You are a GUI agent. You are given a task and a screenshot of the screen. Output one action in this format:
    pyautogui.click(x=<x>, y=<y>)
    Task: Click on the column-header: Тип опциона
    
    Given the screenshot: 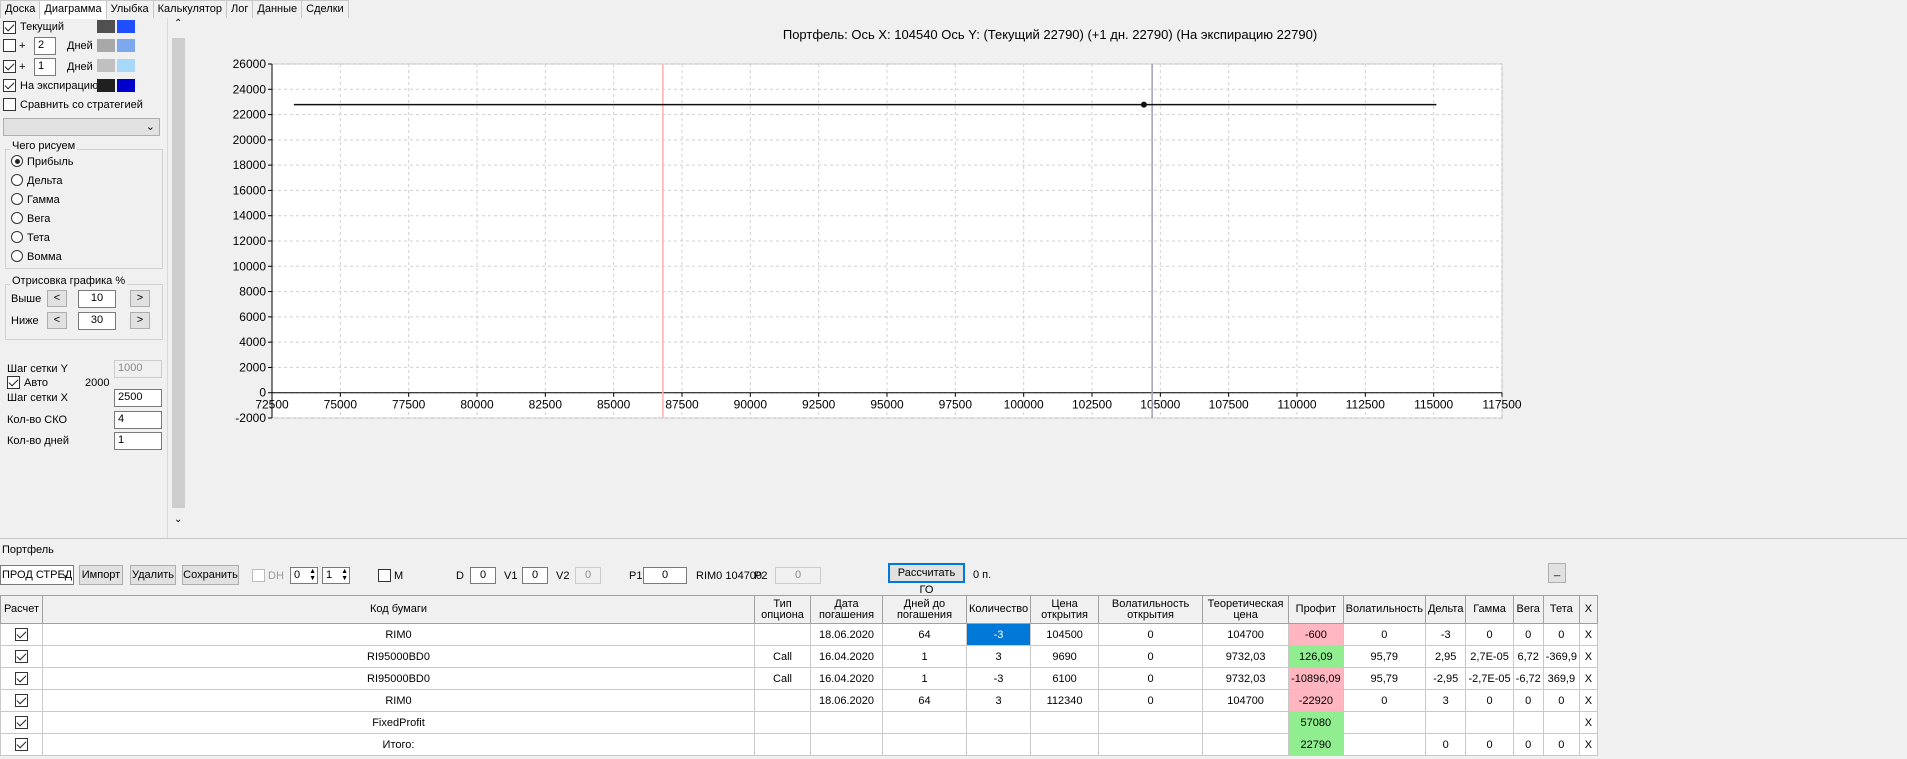 What is the action you would take?
    pyautogui.click(x=782, y=609)
    